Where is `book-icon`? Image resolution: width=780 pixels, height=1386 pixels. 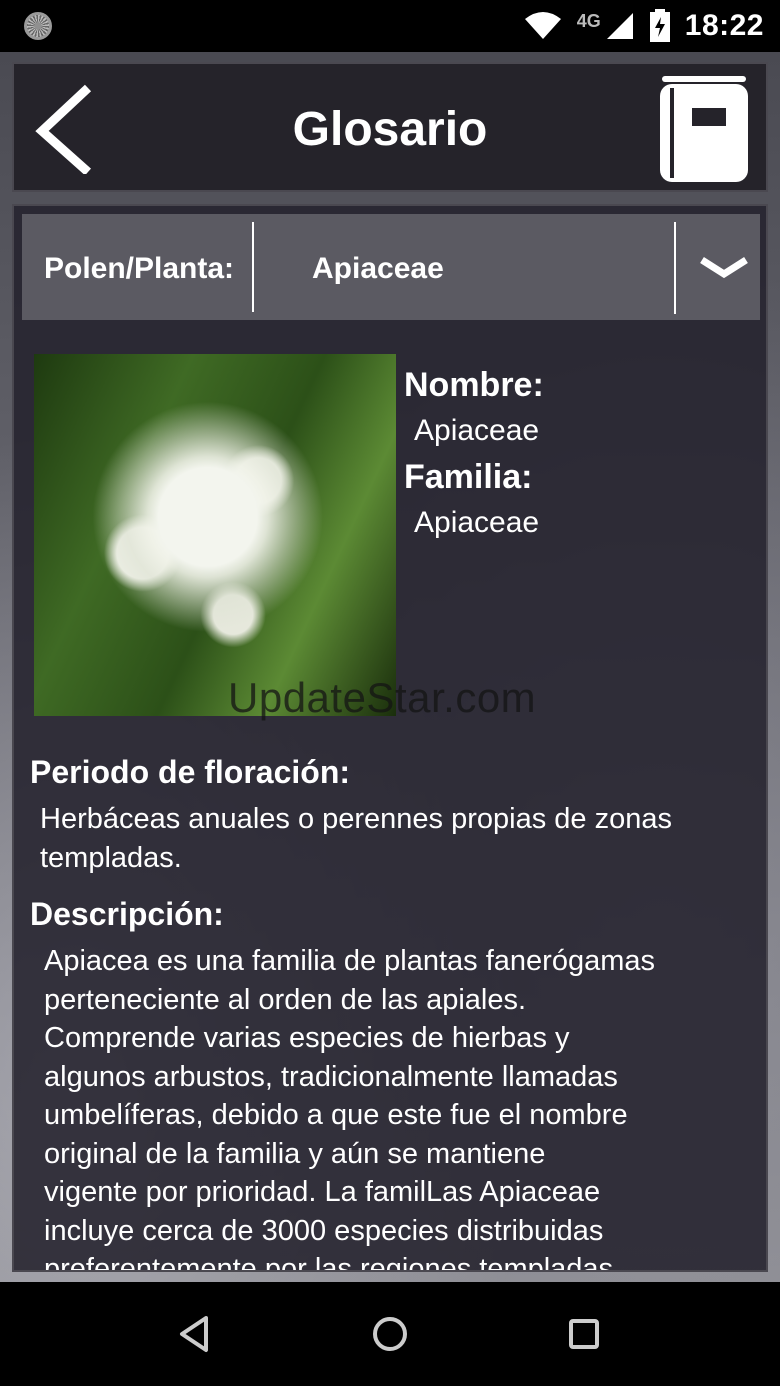
book-icon is located at coordinates (704, 129).